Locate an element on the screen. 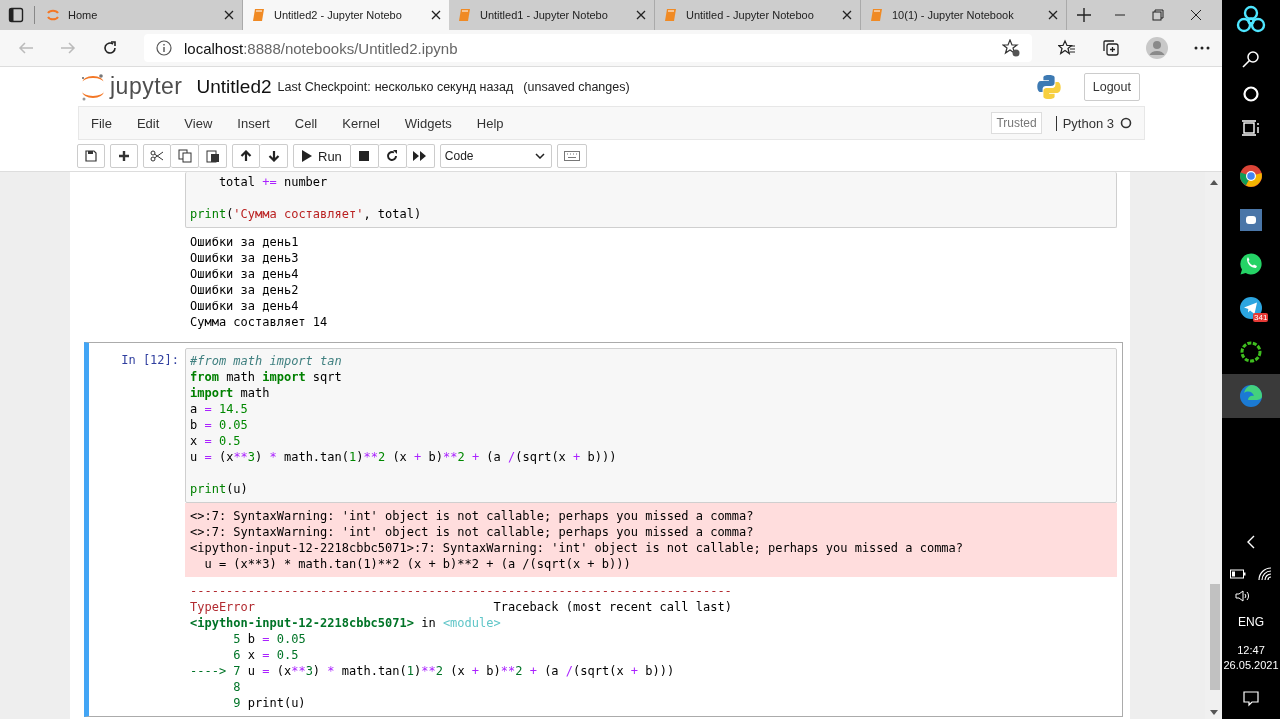 This screenshot has height=719, width=1280. cut-button is located at coordinates (157, 156).